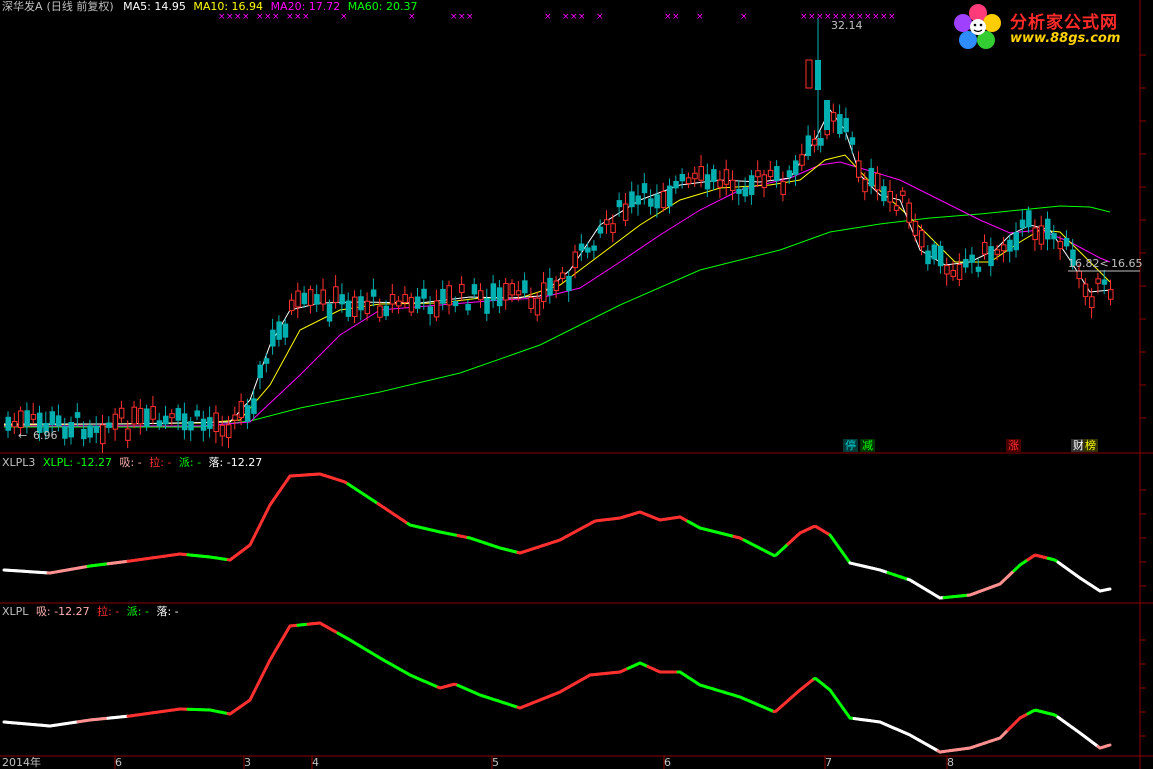 This screenshot has width=1153, height=769. Describe the element at coordinates (21, 762) in the screenshot. I see `xaxis-label-year: 2014年` at that location.